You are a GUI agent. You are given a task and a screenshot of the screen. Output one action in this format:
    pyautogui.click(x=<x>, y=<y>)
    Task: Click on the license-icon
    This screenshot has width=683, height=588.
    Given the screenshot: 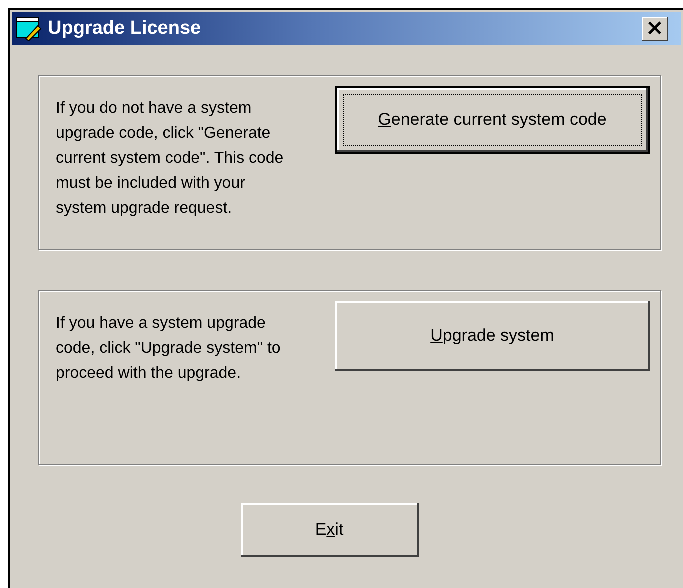 What is the action you would take?
    pyautogui.click(x=29, y=29)
    